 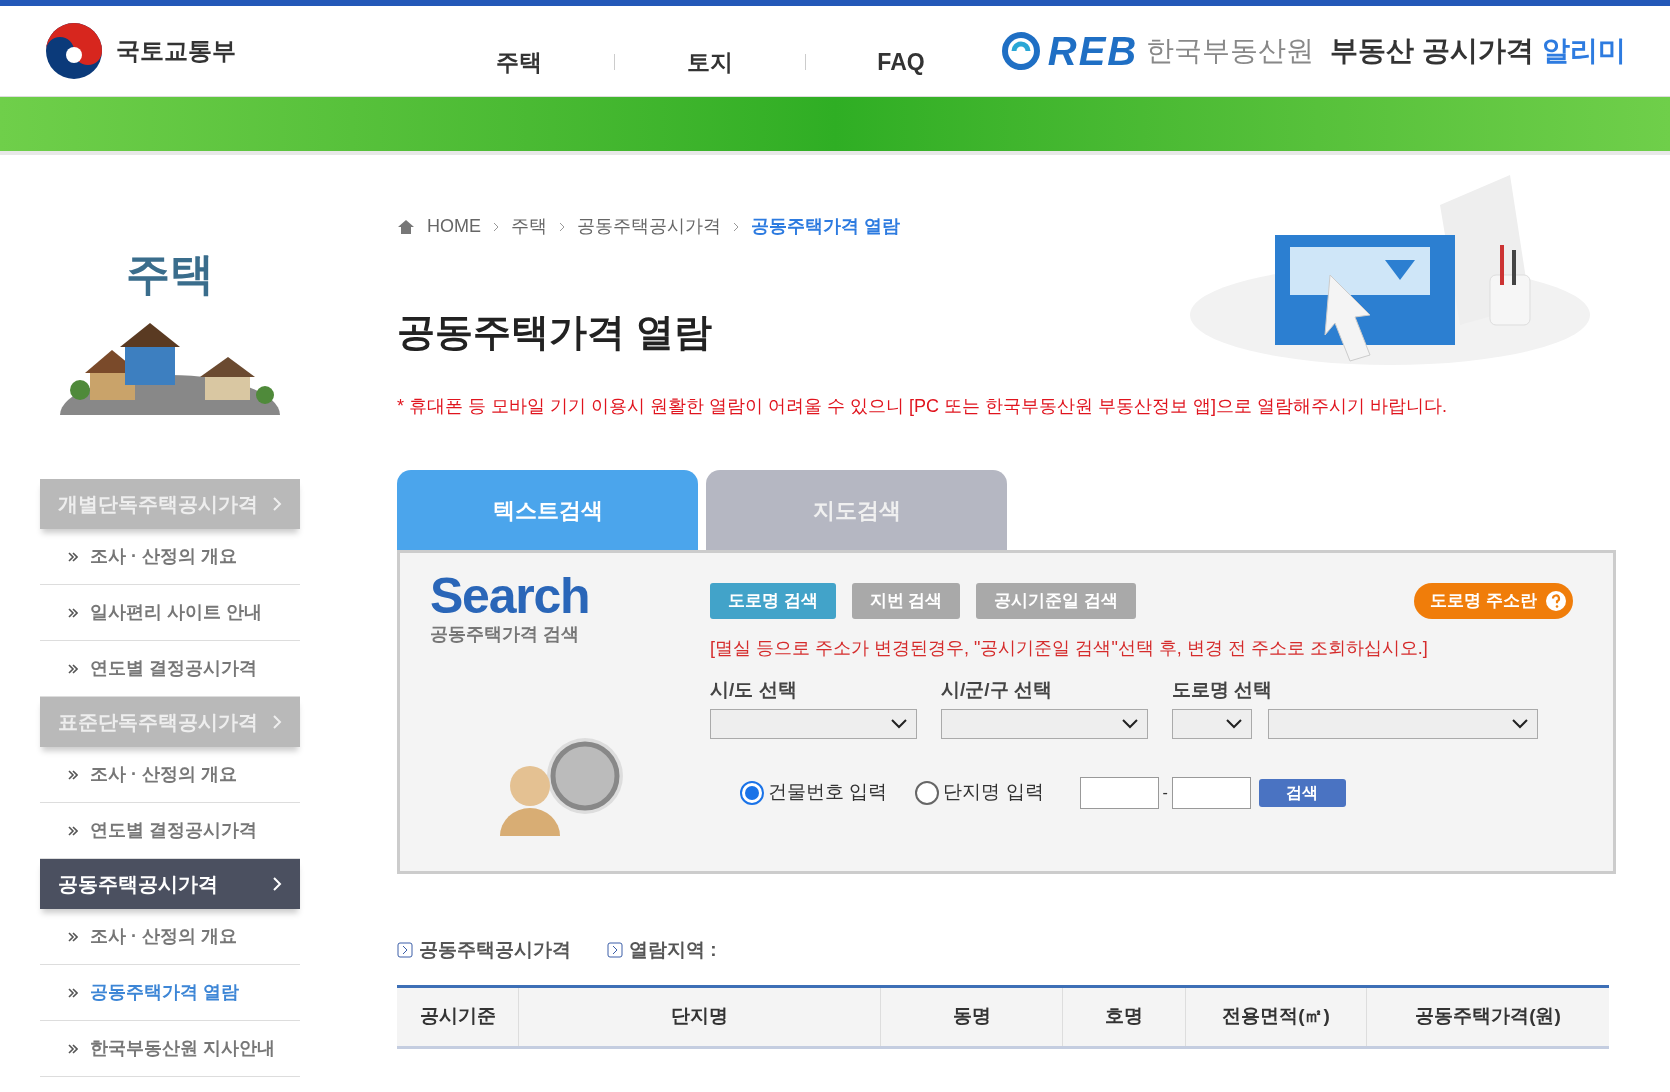 I want to click on column-header: 전용면적(㎡), so click(x=1276, y=1016).